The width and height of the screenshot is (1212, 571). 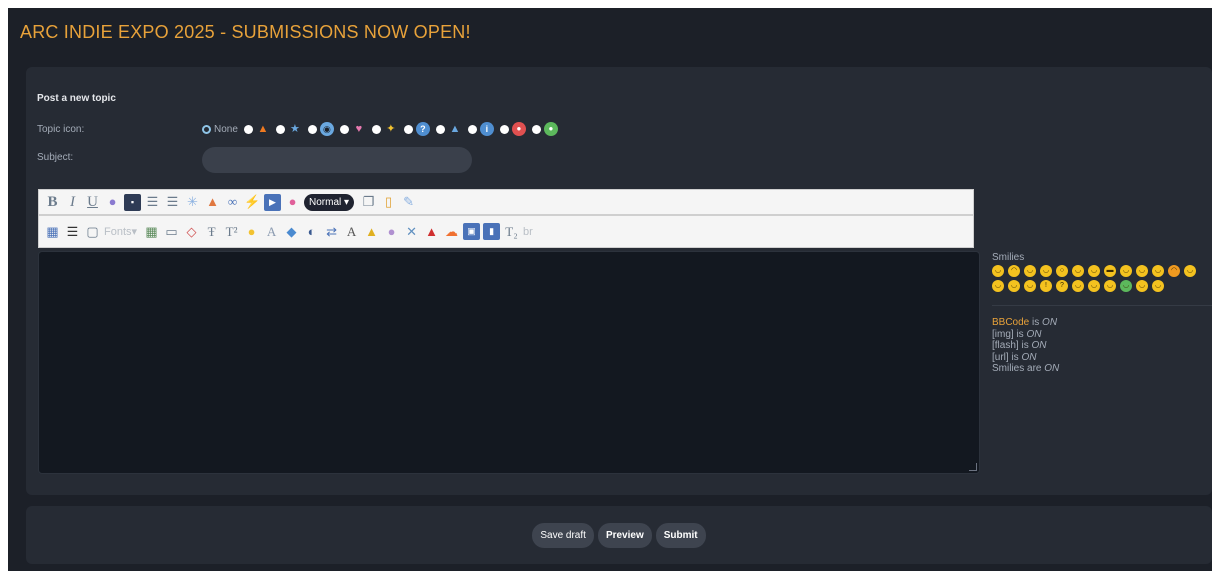 I want to click on angry-face-icon: ●, so click(x=518, y=129).